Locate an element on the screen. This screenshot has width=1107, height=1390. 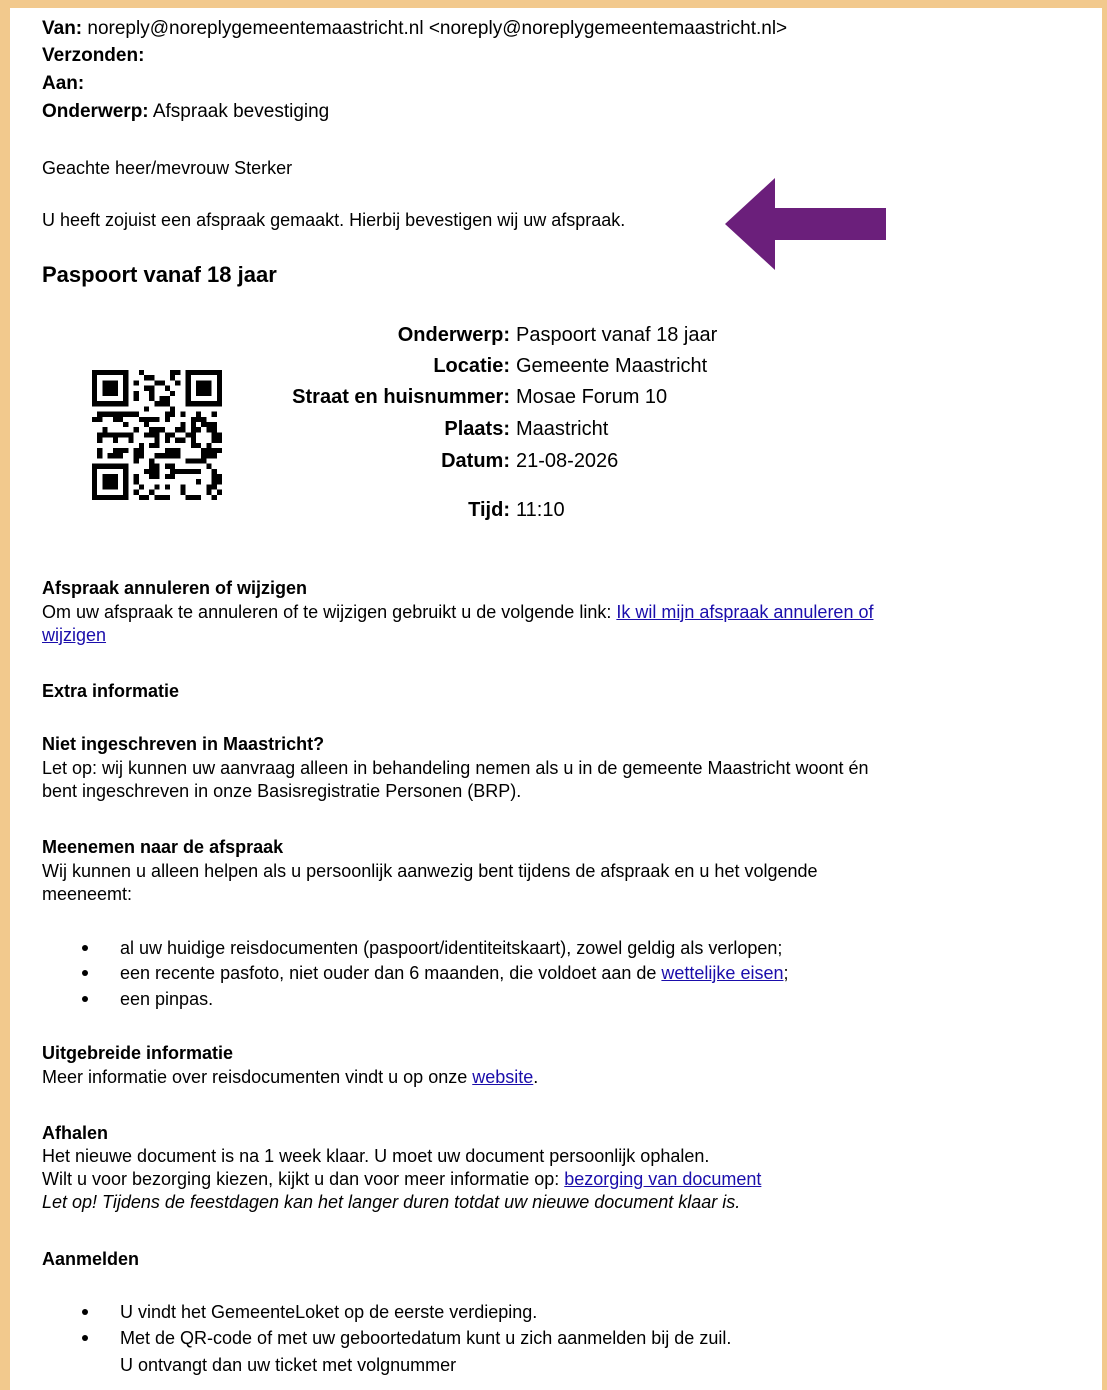
sent-label: Verzonden: is located at coordinates (93, 55).